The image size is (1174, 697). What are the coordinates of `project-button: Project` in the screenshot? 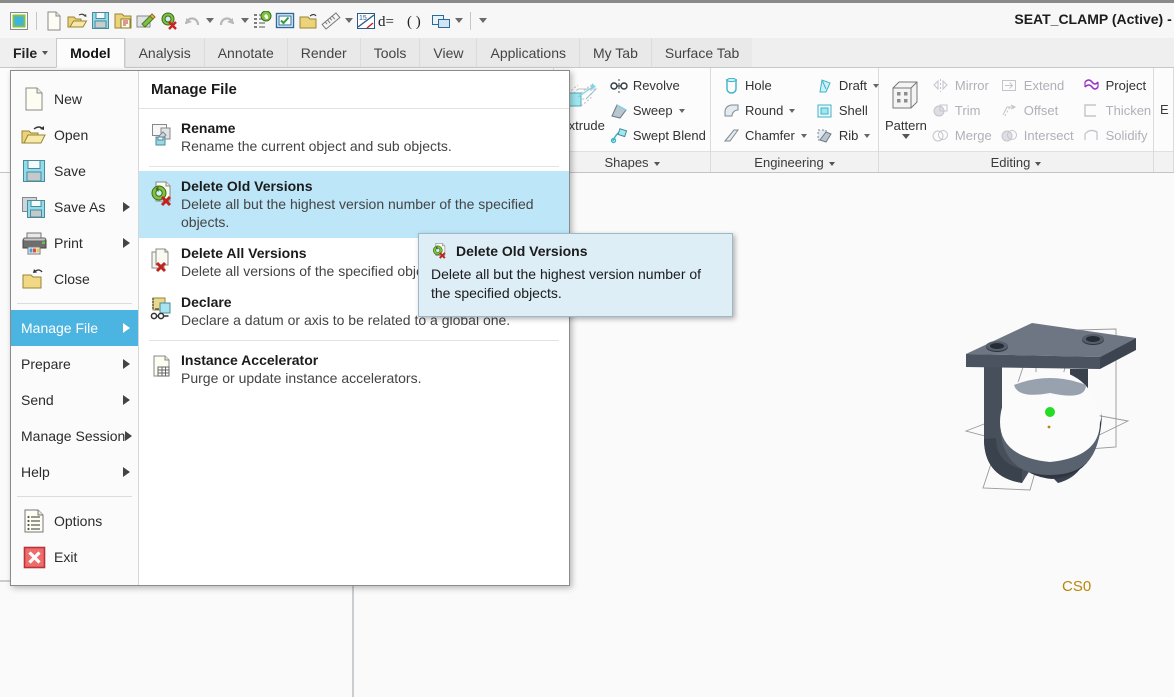 It's located at (1117, 85).